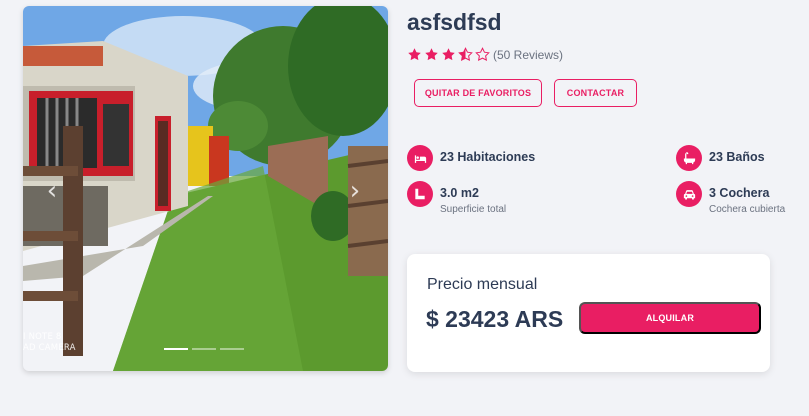  What do you see at coordinates (355, 191) in the screenshot?
I see `carousel-next-arrow-icon: ›` at bounding box center [355, 191].